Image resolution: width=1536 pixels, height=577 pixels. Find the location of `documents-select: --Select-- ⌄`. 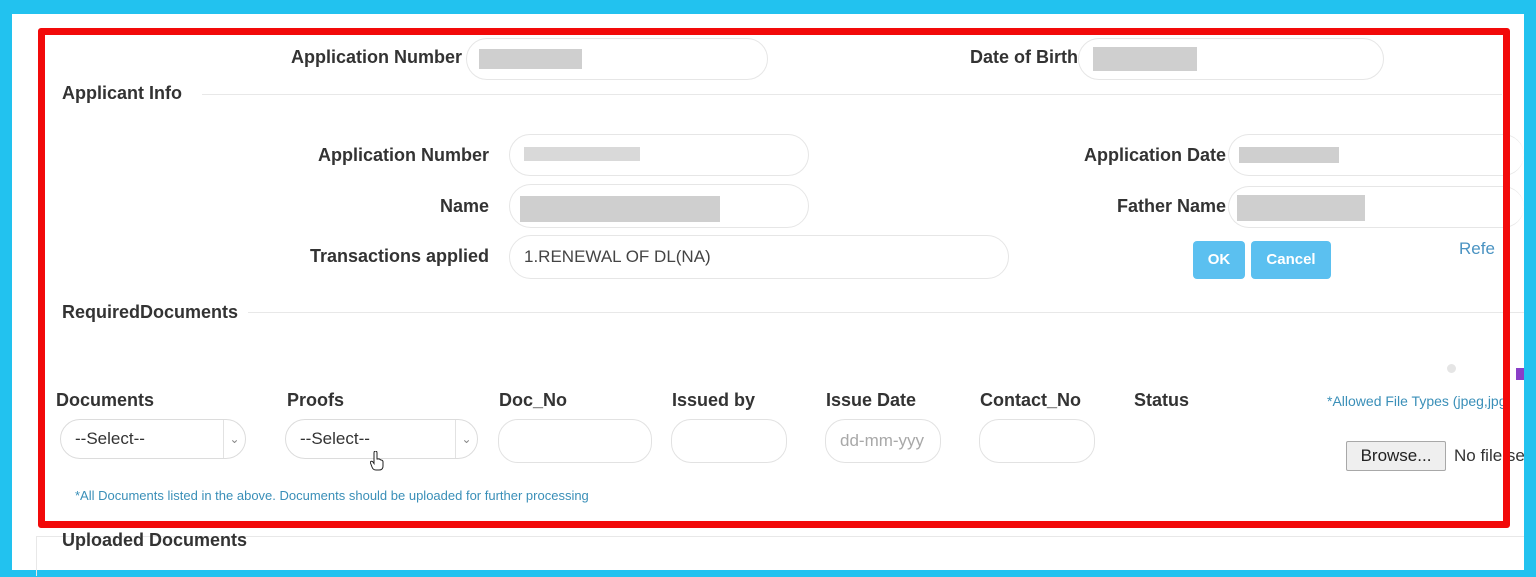

documents-select: --Select-- ⌄ is located at coordinates (153, 439).